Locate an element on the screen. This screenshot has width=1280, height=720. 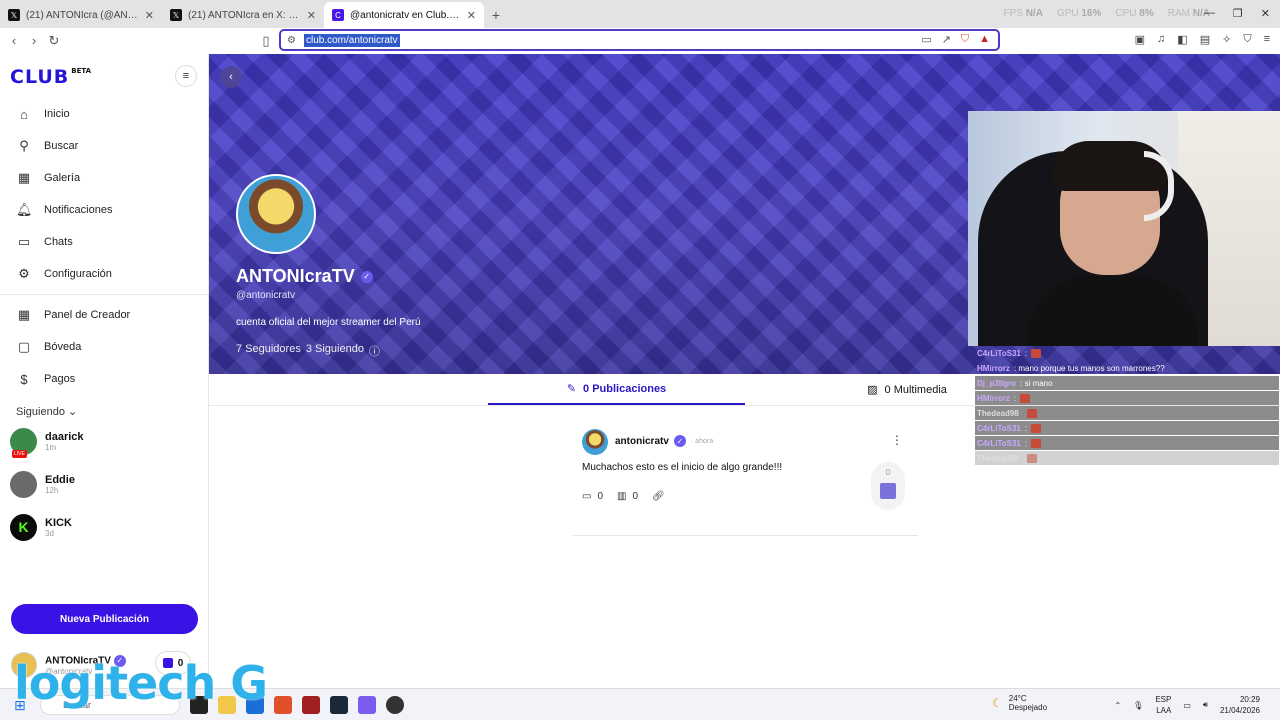
gallery-icon: ▦ is located at coordinates (24, 177).